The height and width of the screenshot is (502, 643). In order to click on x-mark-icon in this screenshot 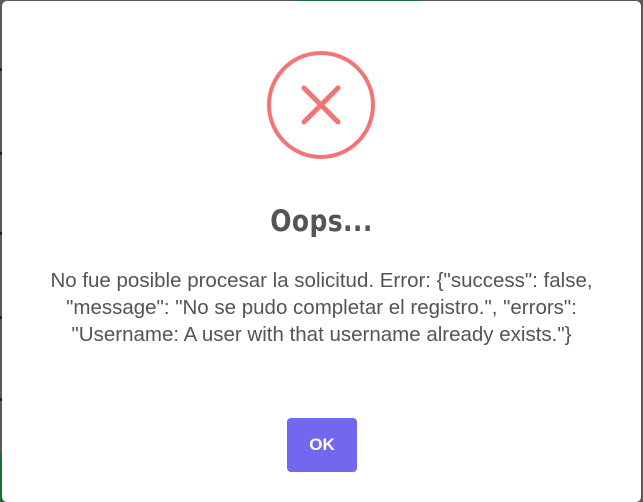, I will do `click(321, 105)`.